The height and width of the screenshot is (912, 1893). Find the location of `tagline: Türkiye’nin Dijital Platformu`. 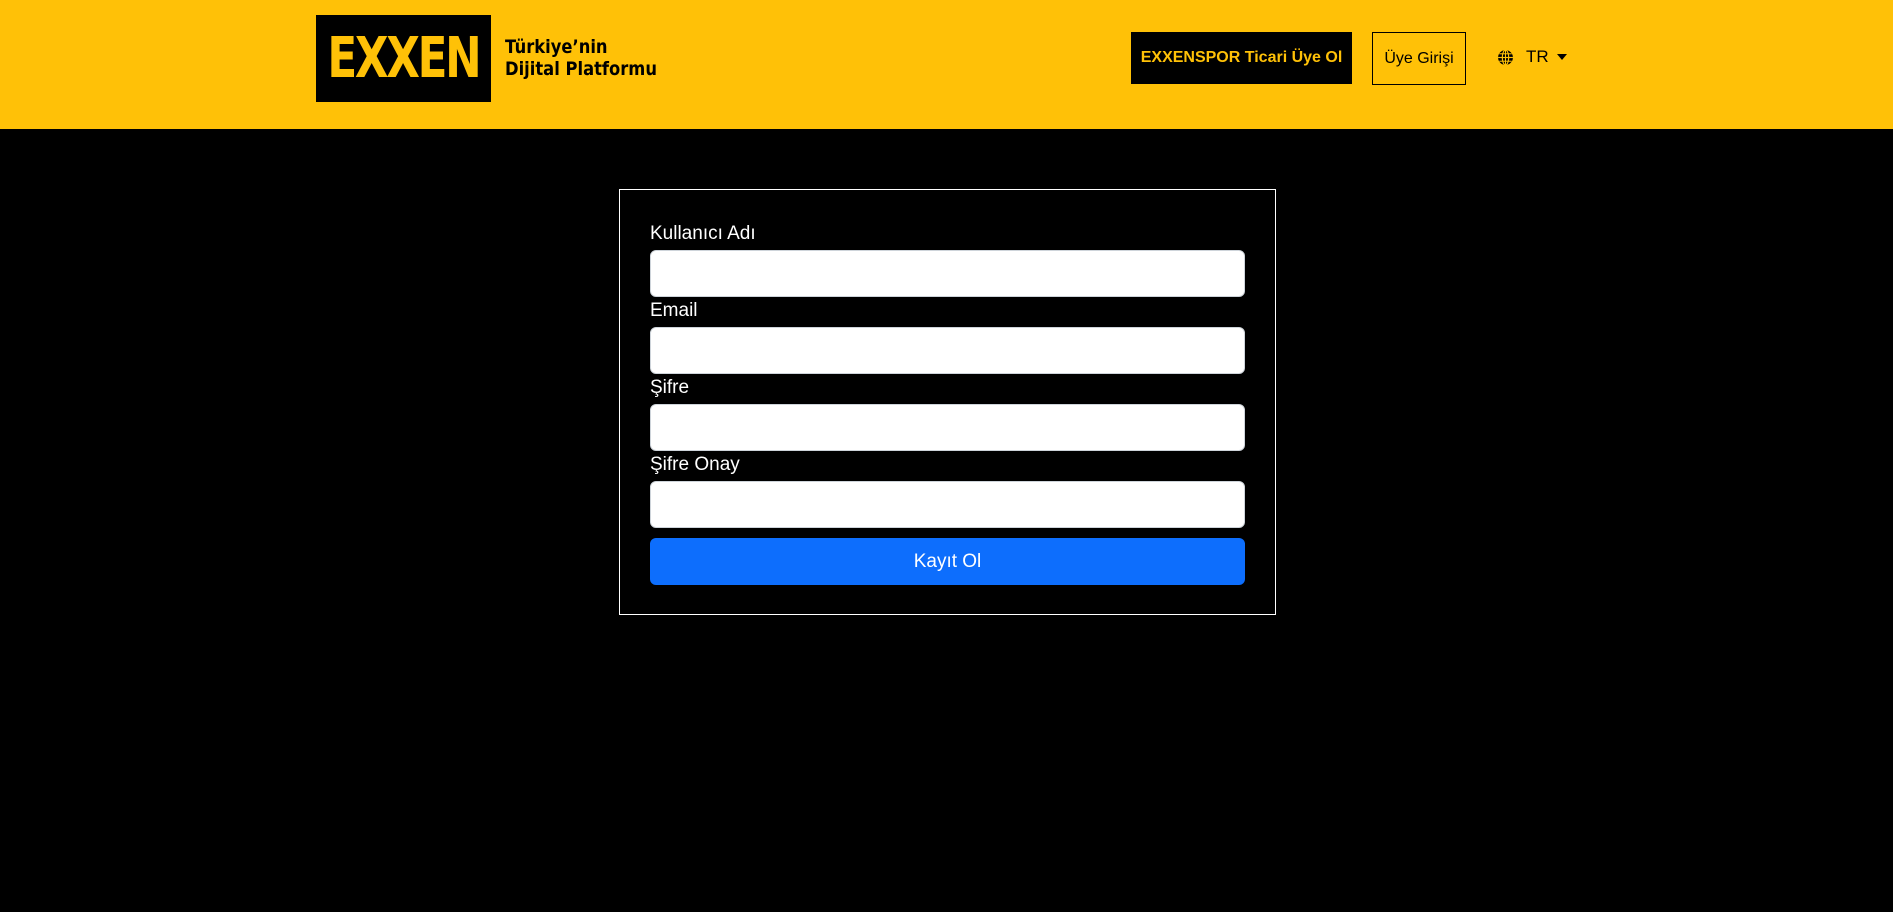

tagline: Türkiye’nin Dijital Platformu is located at coordinates (581, 58).